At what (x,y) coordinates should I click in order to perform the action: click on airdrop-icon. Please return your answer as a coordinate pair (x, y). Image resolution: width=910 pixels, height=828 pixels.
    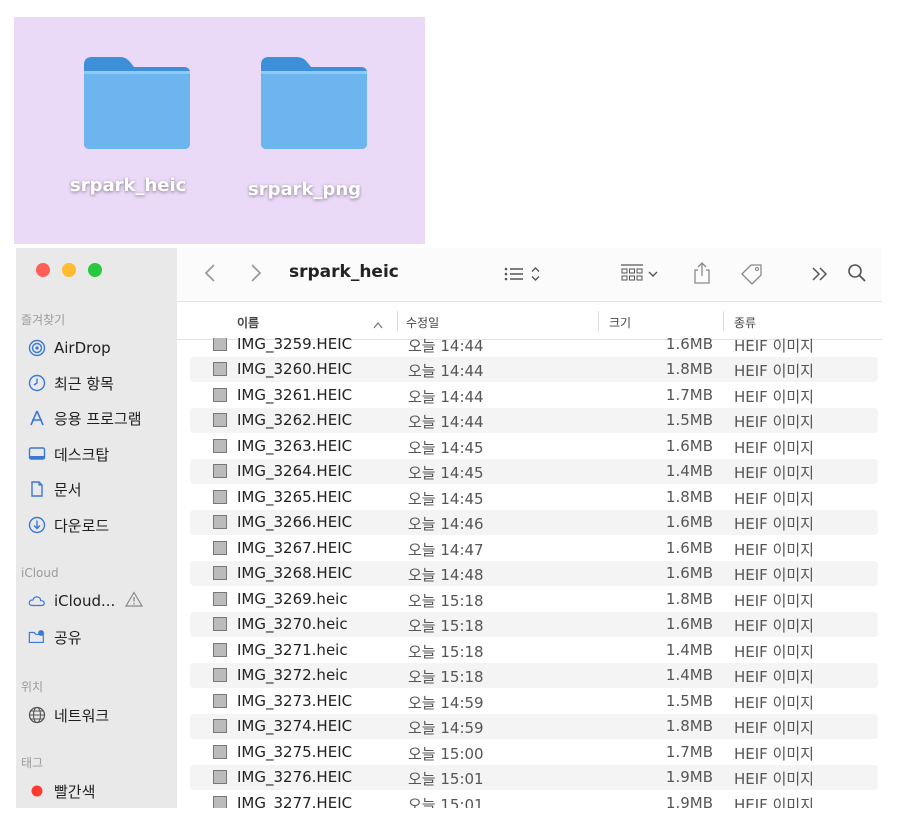
    Looking at the image, I should click on (37, 348).